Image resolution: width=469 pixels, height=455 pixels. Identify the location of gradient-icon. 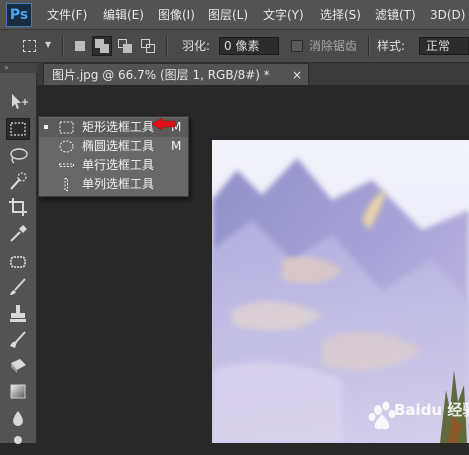
(18, 391).